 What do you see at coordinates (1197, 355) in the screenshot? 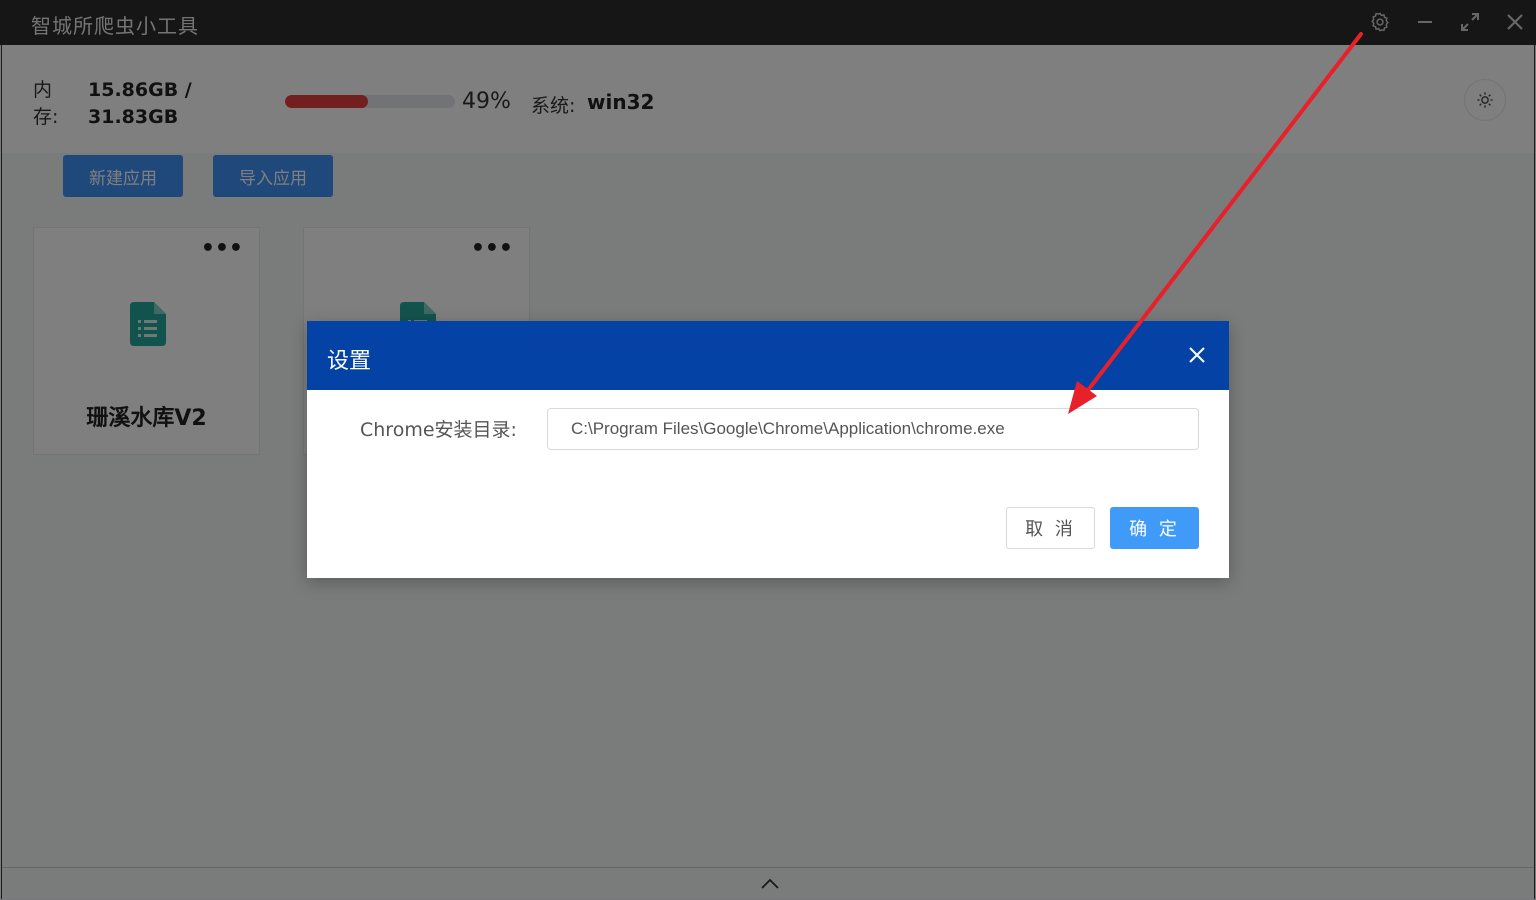
I see `dialog-close-icon` at bounding box center [1197, 355].